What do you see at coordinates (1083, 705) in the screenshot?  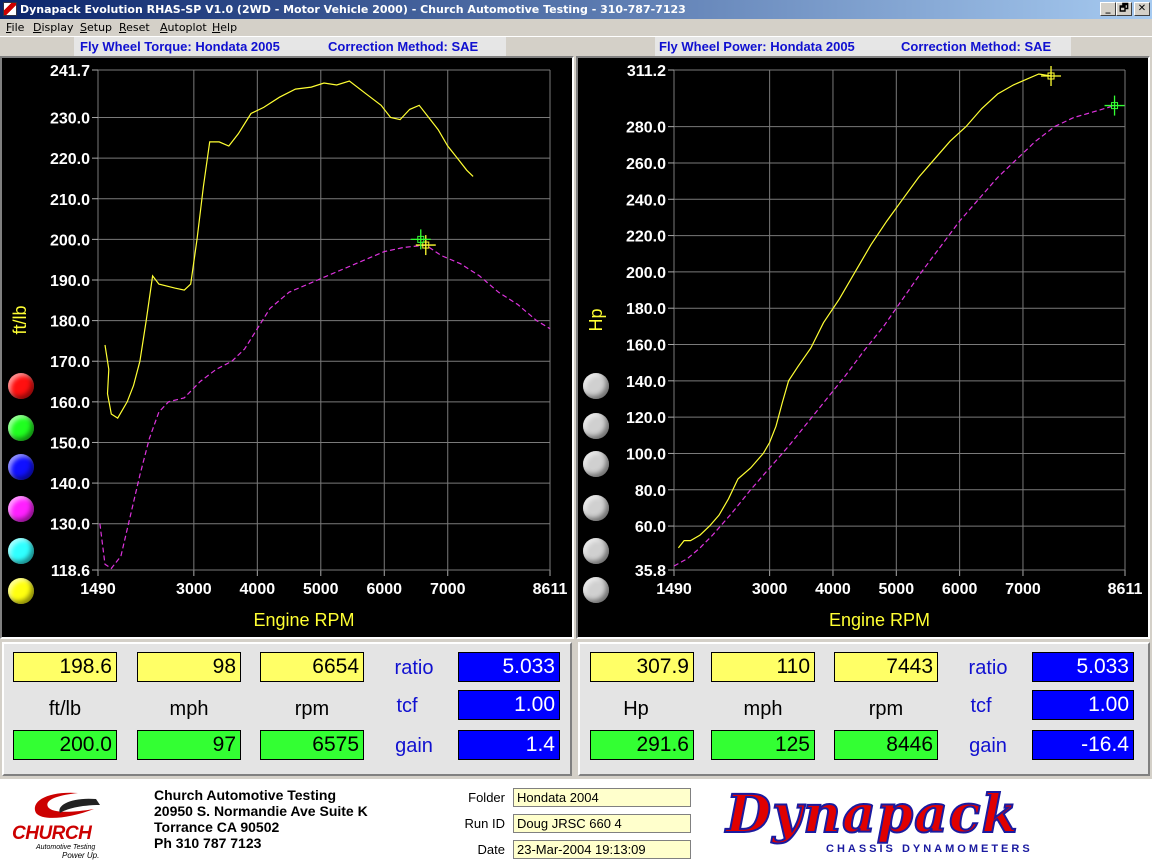 I see `power-tcf-value: 1.00` at bounding box center [1083, 705].